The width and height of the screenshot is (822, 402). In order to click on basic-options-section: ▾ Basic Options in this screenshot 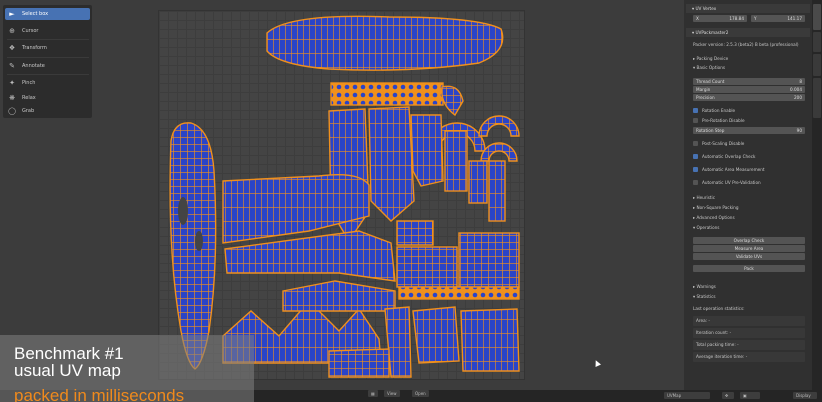, I will do `click(709, 67)`.